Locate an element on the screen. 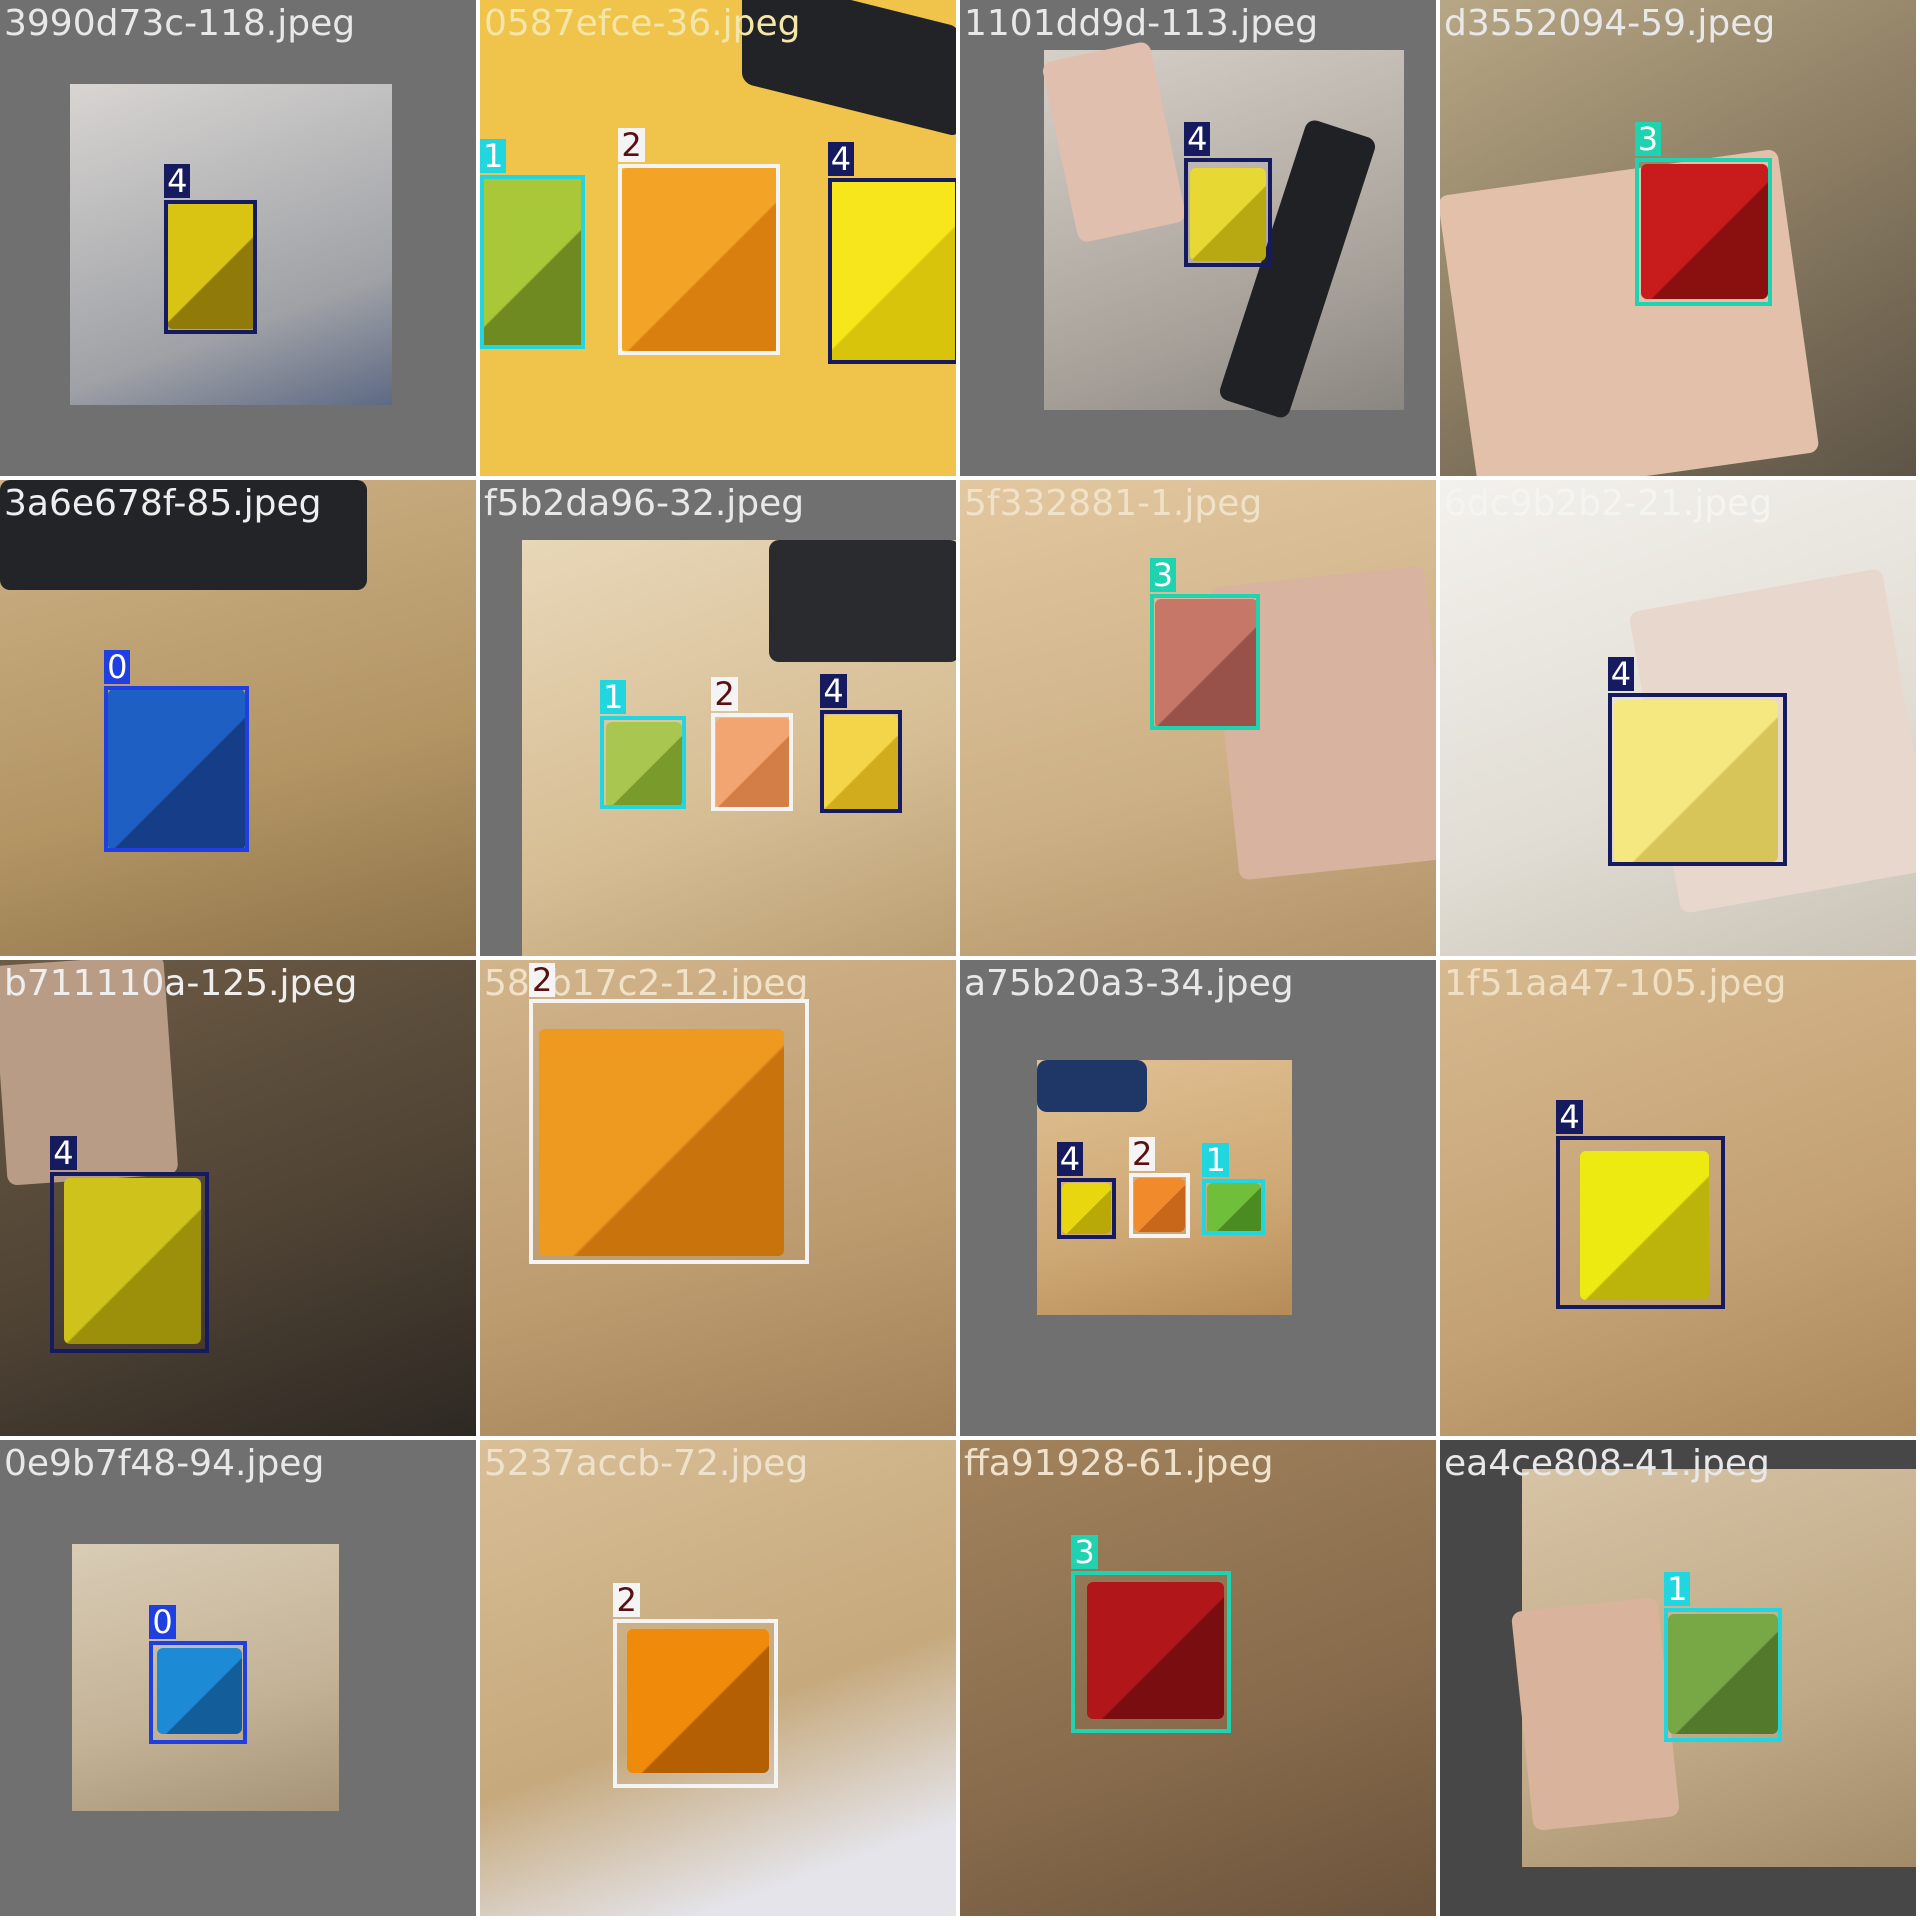  image-tile: b711110a-125.jpeg 4 is located at coordinates (238, 1198).